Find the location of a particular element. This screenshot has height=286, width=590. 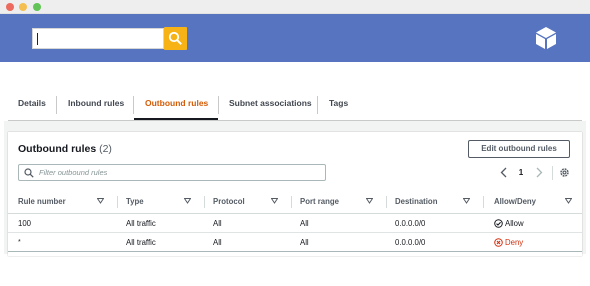

edit-outbound-rules-button: Edit outbound rules is located at coordinates (519, 149).